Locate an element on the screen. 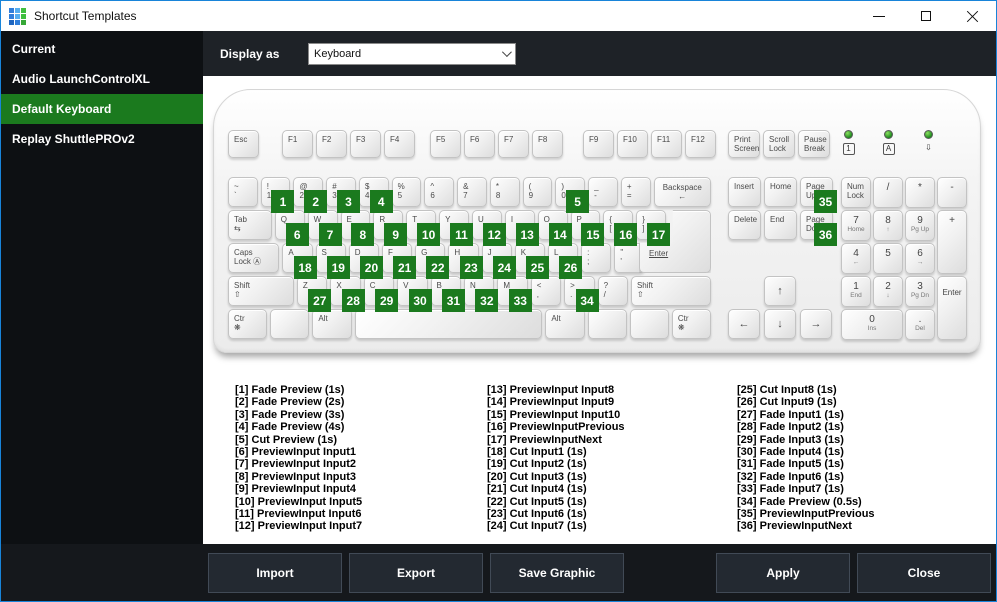 The width and height of the screenshot is (997, 602). key-f11: F11 is located at coordinates (666, 144).